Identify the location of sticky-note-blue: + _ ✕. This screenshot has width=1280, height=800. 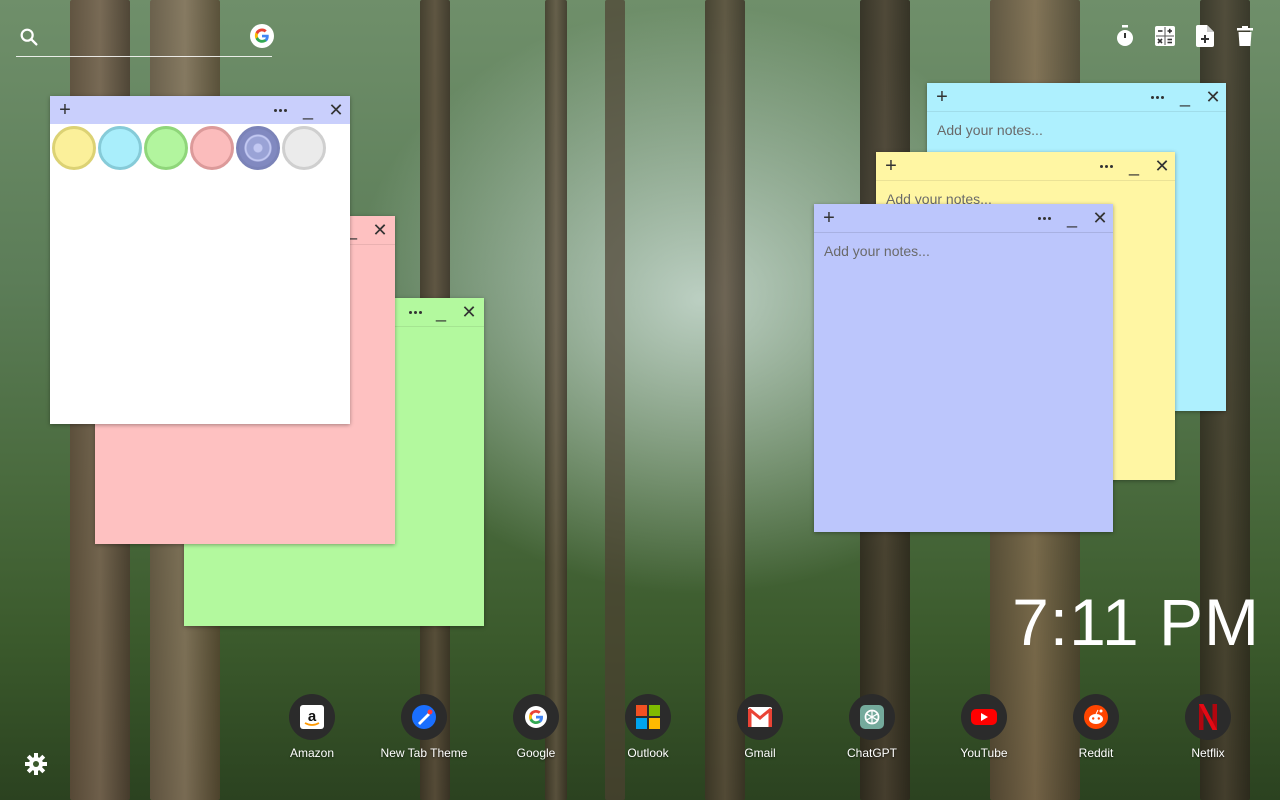
(963, 368).